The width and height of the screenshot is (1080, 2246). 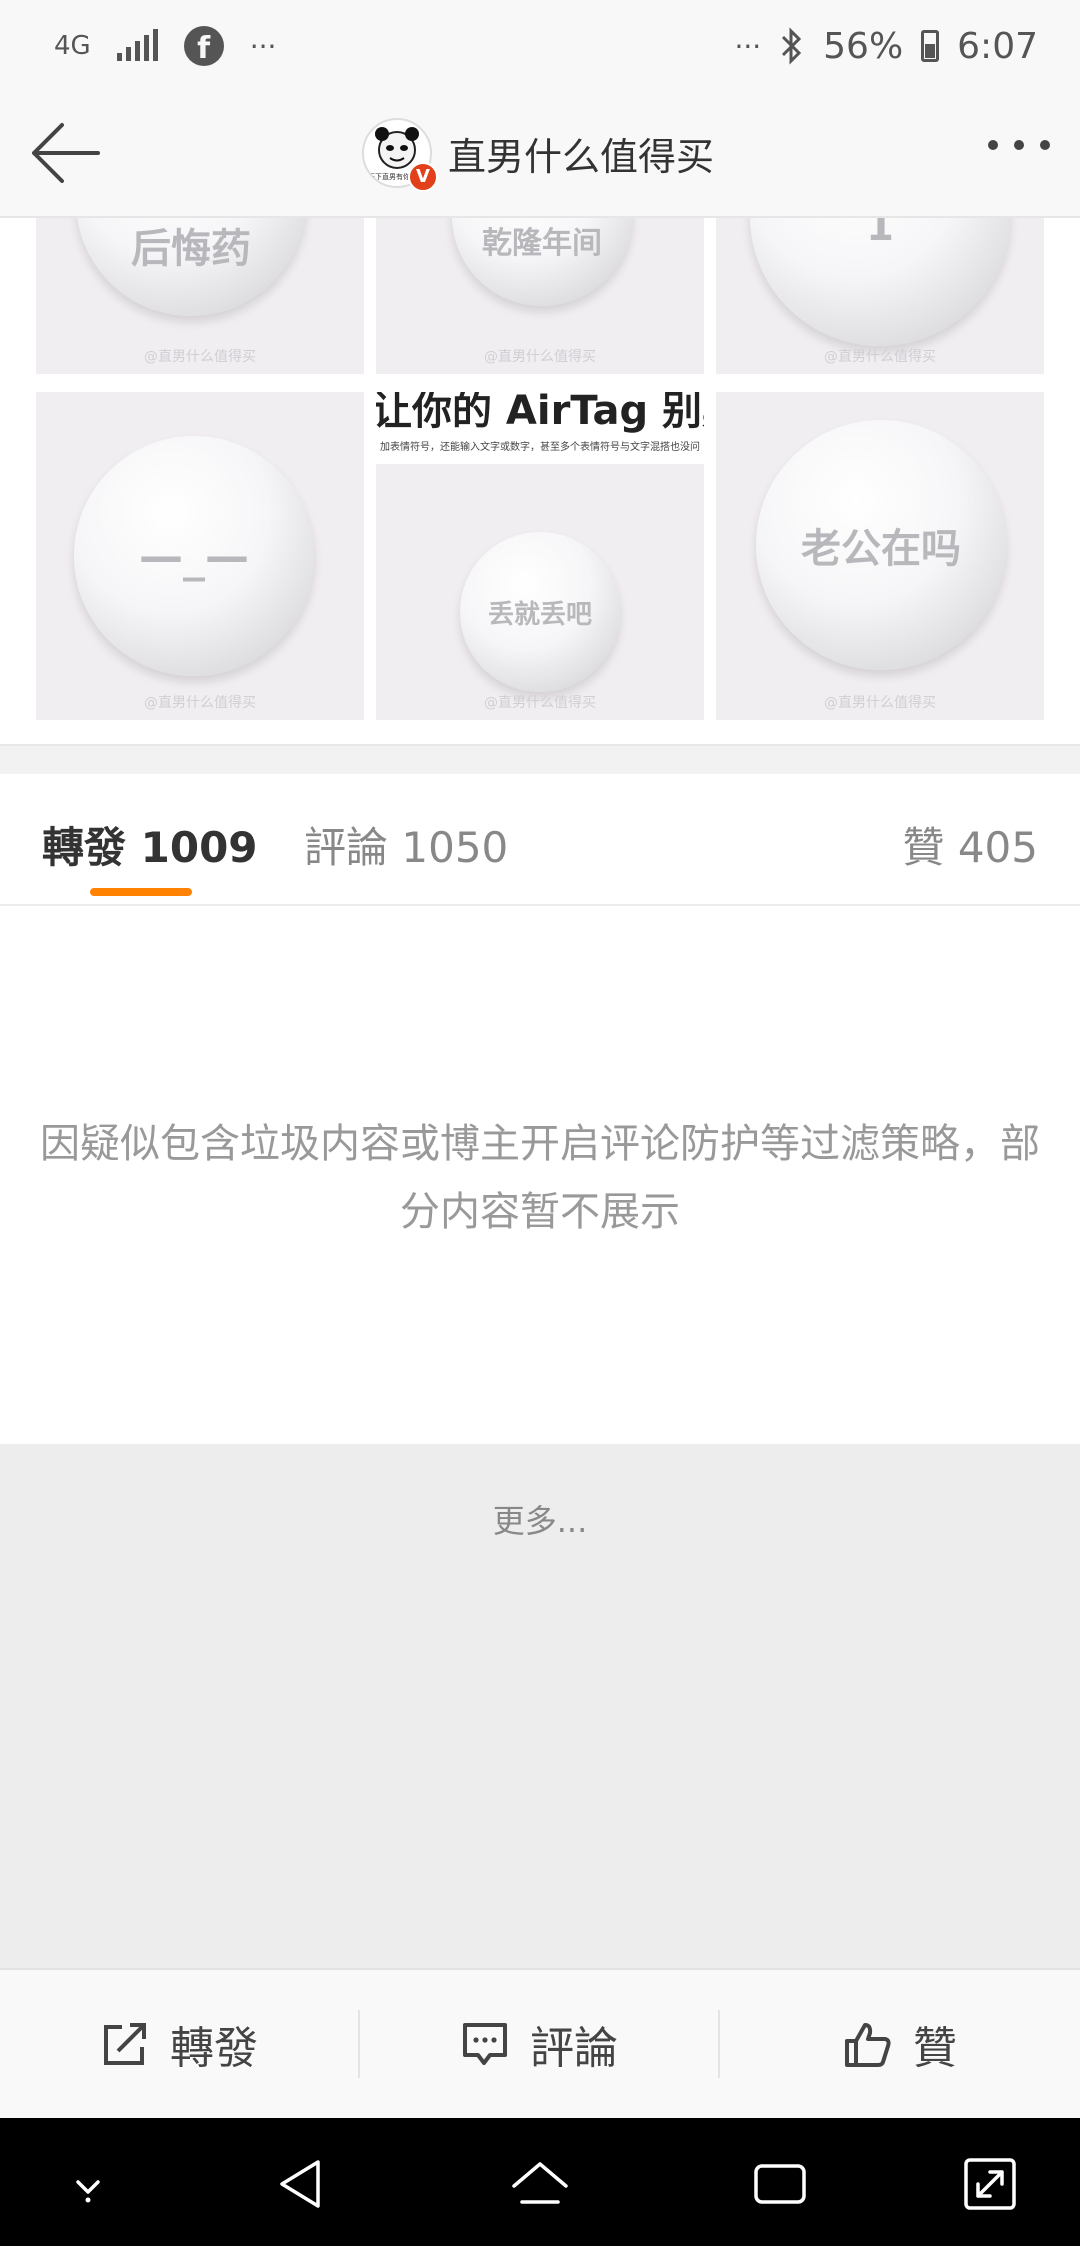 What do you see at coordinates (540, 1178) in the screenshot?
I see `filter-notice: 因疑似包含垃圾内容或博主开启评论防护等过滤策略，部 分内容暂不展示` at bounding box center [540, 1178].